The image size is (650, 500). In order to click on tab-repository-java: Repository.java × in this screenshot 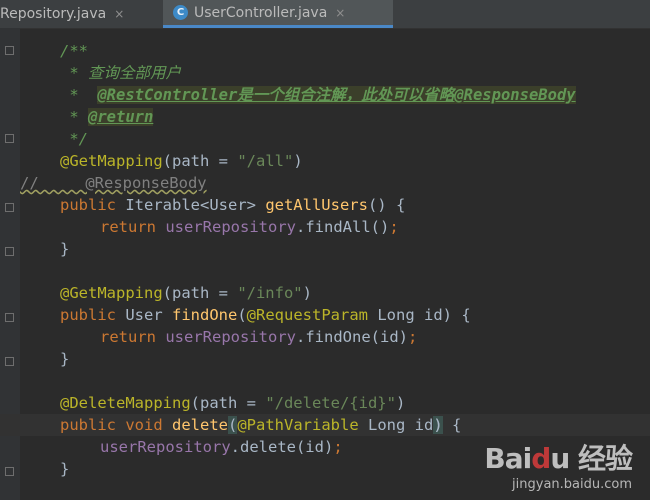, I will do `click(80, 14)`.